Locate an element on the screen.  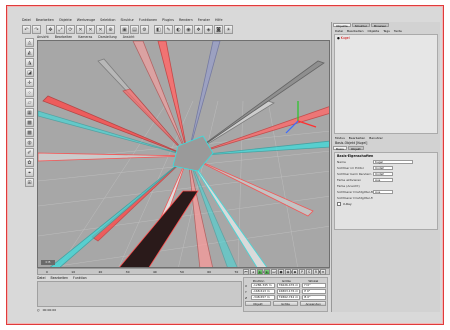
paint-icon: ✐ is located at coordinates (29, 152).